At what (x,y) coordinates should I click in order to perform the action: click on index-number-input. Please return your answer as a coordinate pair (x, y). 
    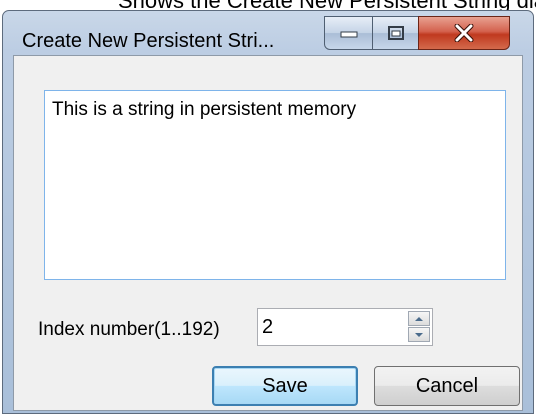
    Looking at the image, I should click on (328, 327).